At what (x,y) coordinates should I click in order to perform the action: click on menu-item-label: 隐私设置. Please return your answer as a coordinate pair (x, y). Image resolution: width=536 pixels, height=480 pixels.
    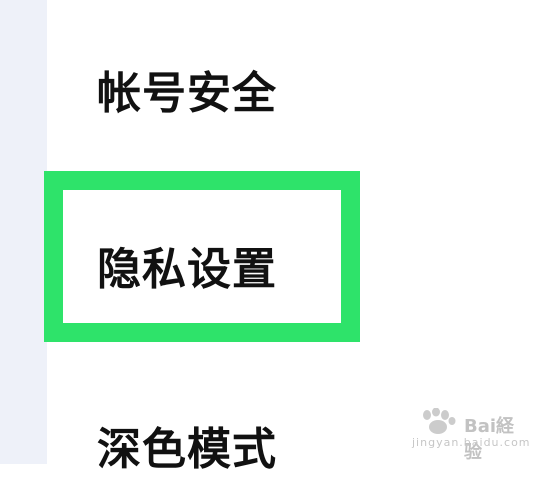
    Looking at the image, I should click on (187, 269).